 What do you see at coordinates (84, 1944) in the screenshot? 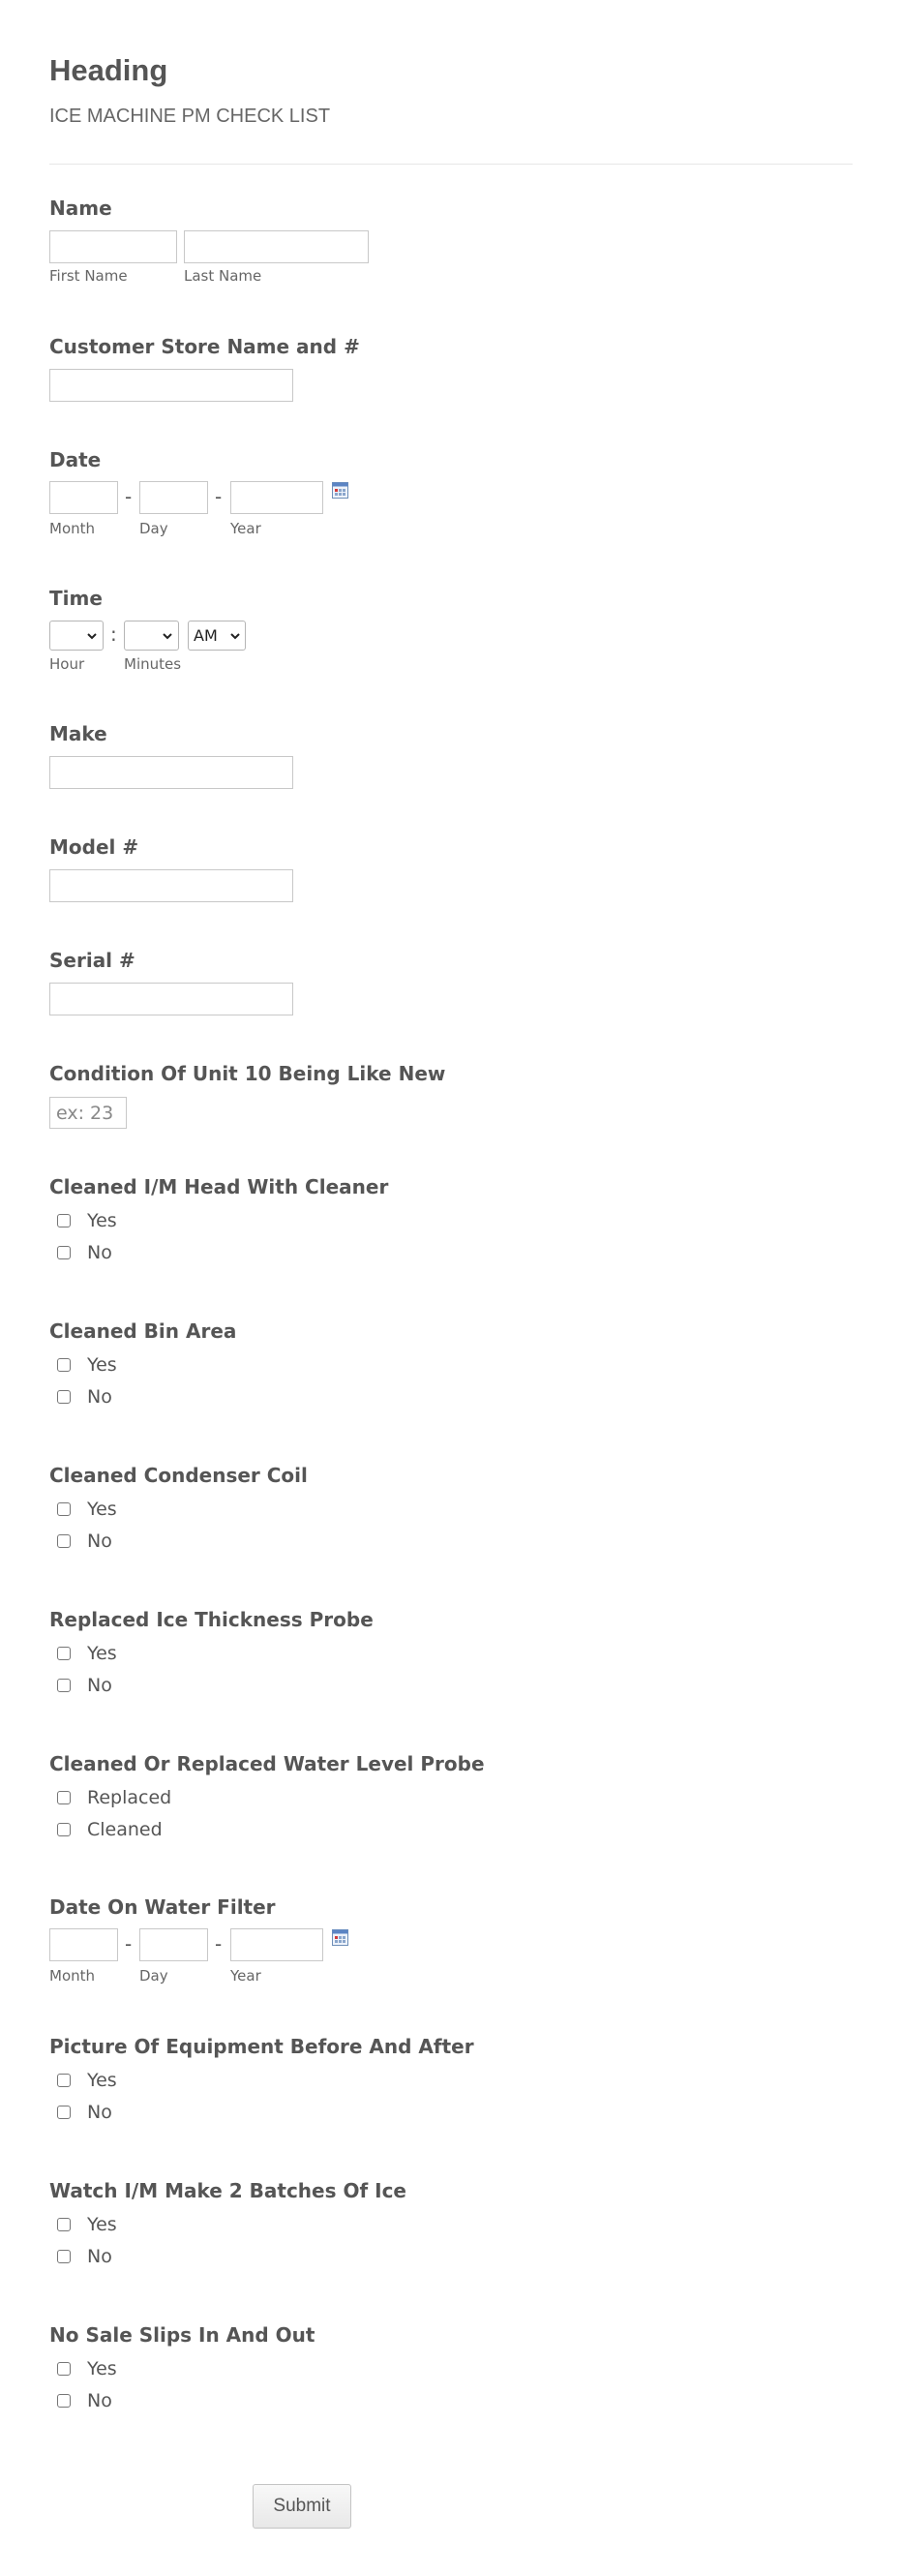
I see `filter-date-month-input` at bounding box center [84, 1944].